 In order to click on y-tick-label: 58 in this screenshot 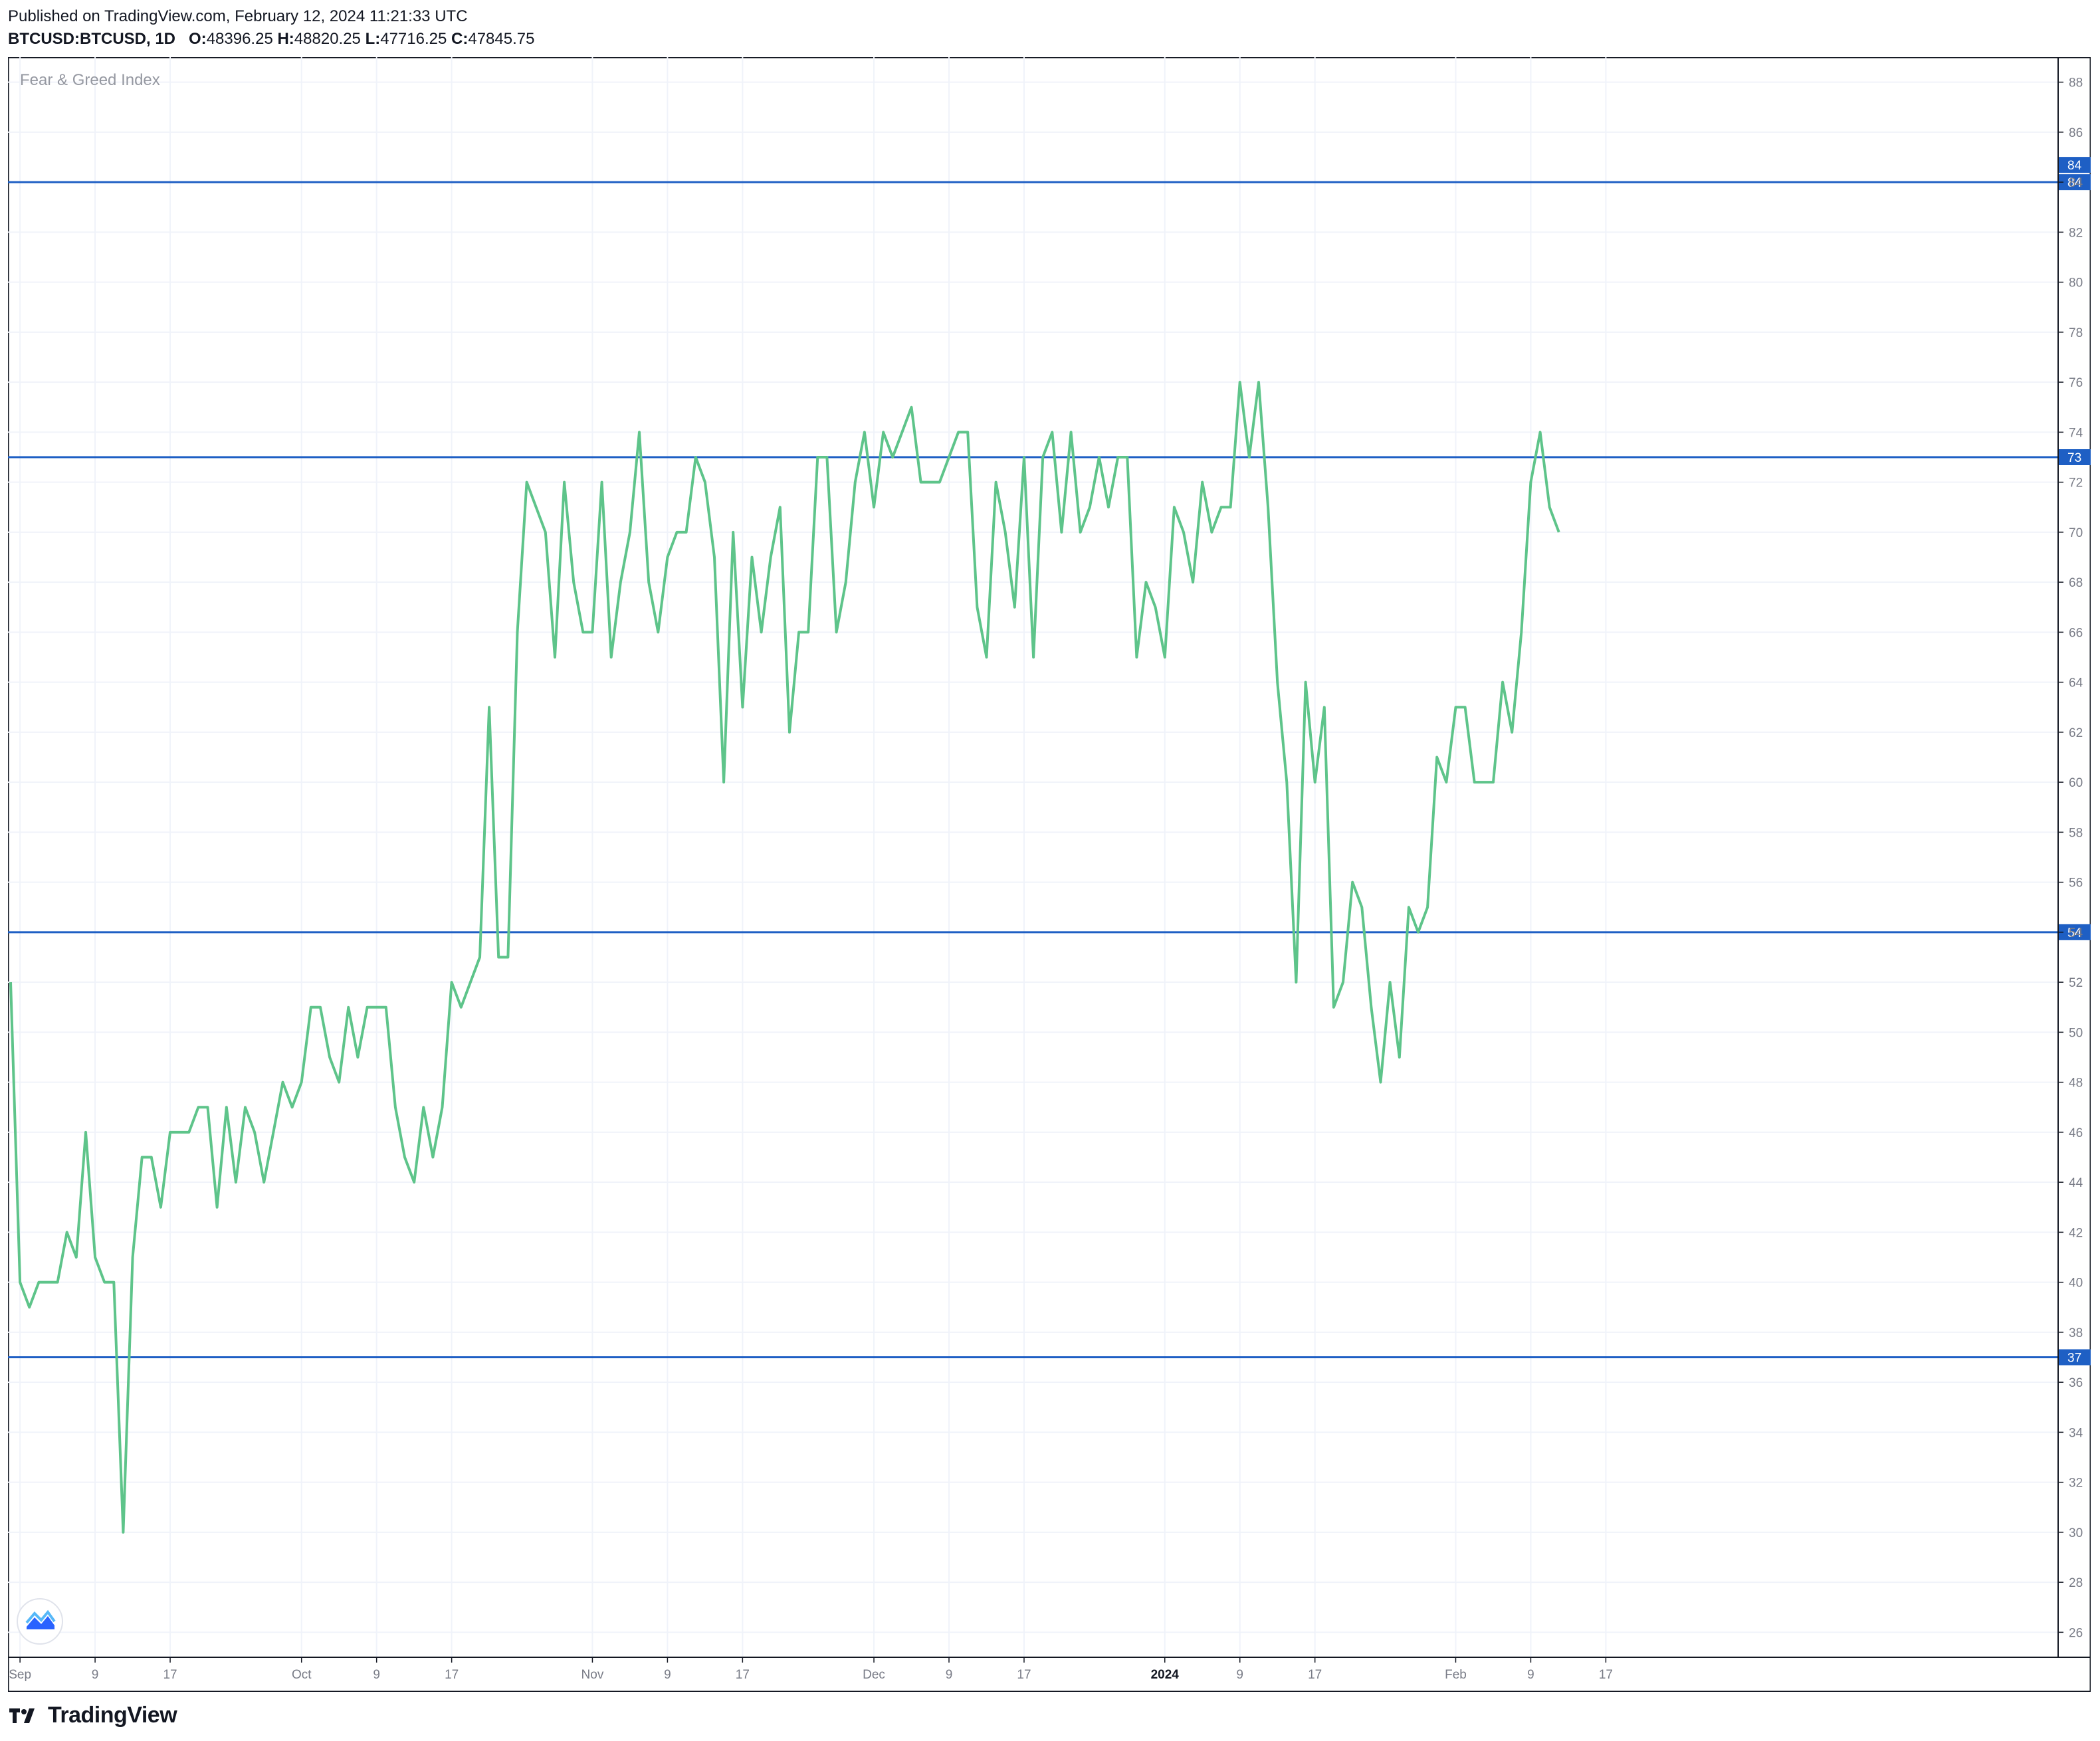, I will do `click(2076, 833)`.